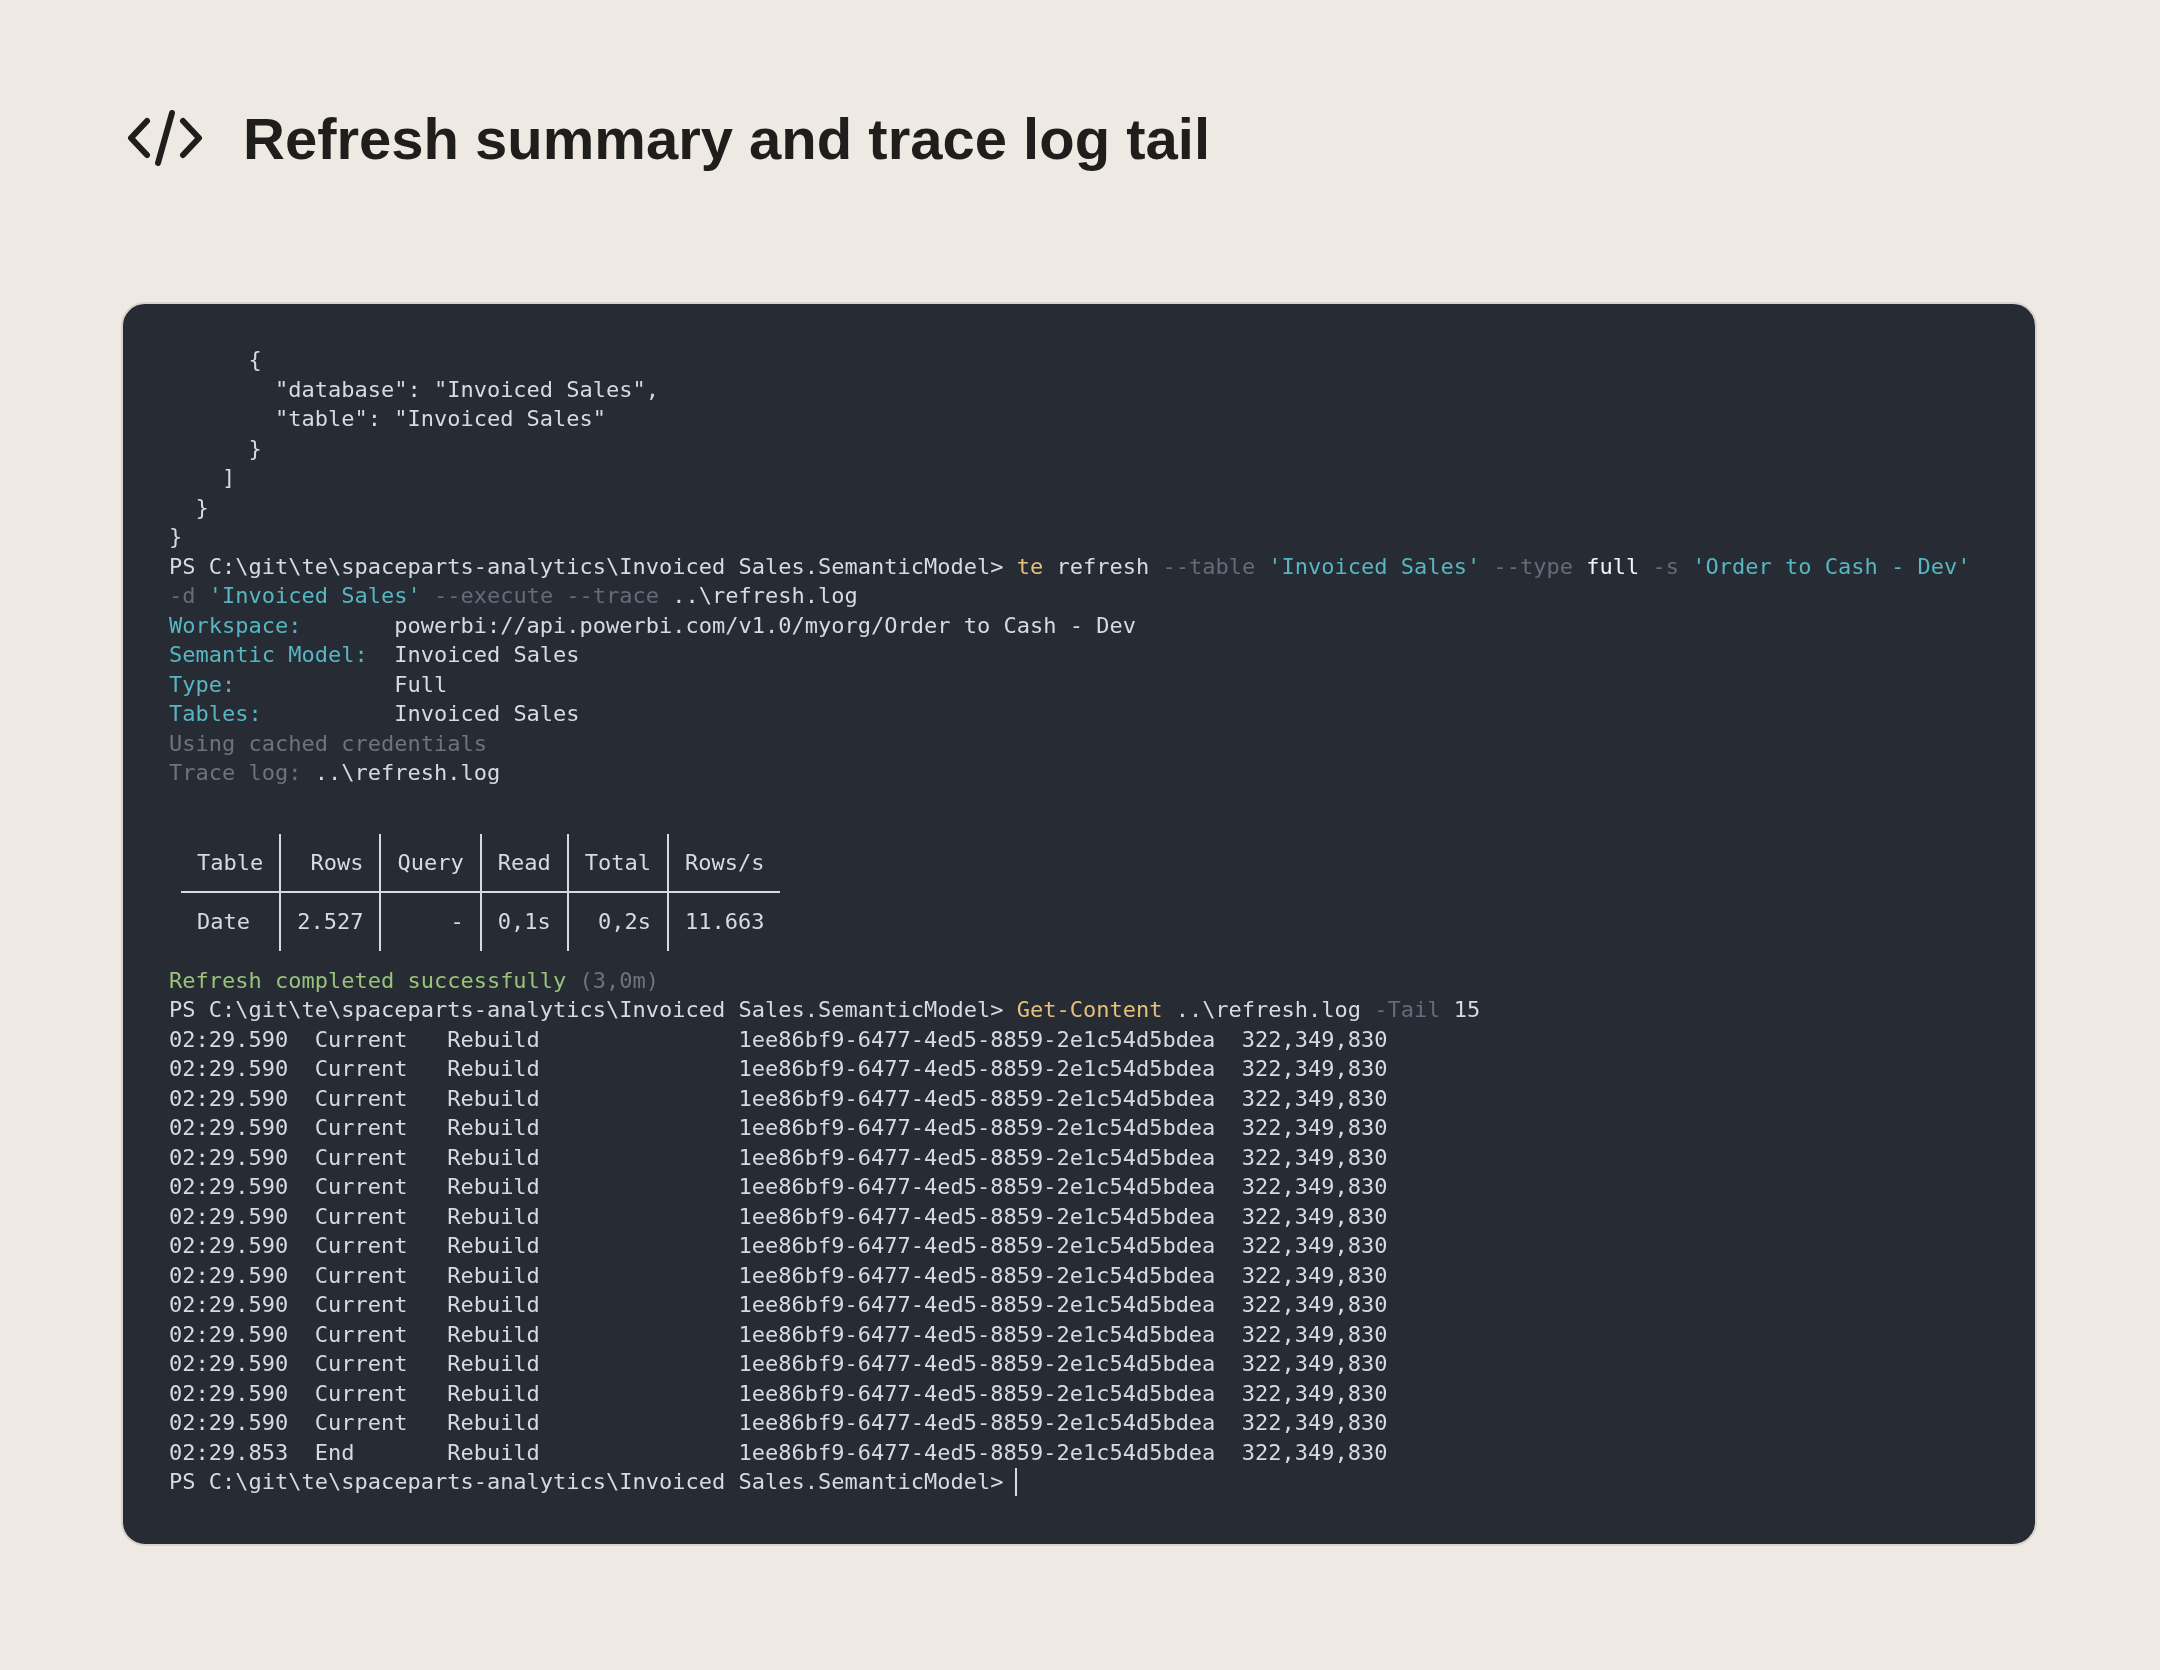 The height and width of the screenshot is (1670, 2160). What do you see at coordinates (586, 1482) in the screenshot?
I see `terminal-prompt: PS C:\git\te\spaceparts-analytics\Invoiced Sales.SemanticModel>` at bounding box center [586, 1482].